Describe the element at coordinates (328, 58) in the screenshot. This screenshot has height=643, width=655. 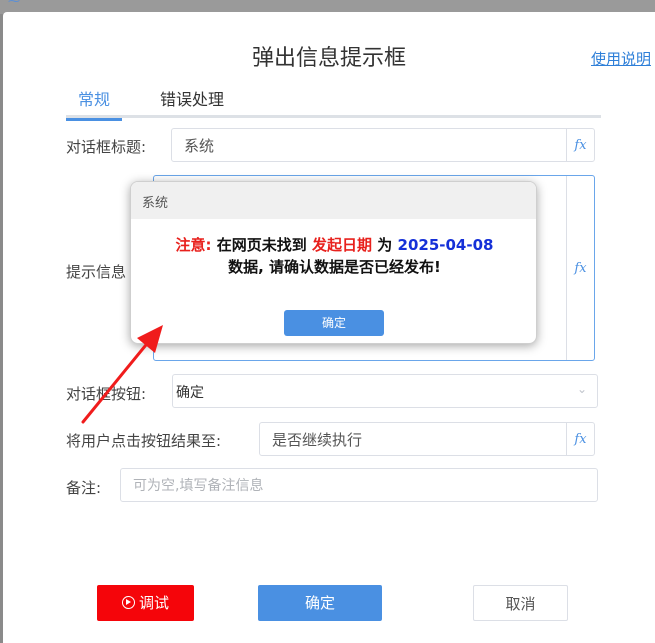
I see `dialog-title: 弹出信息提示框` at that location.